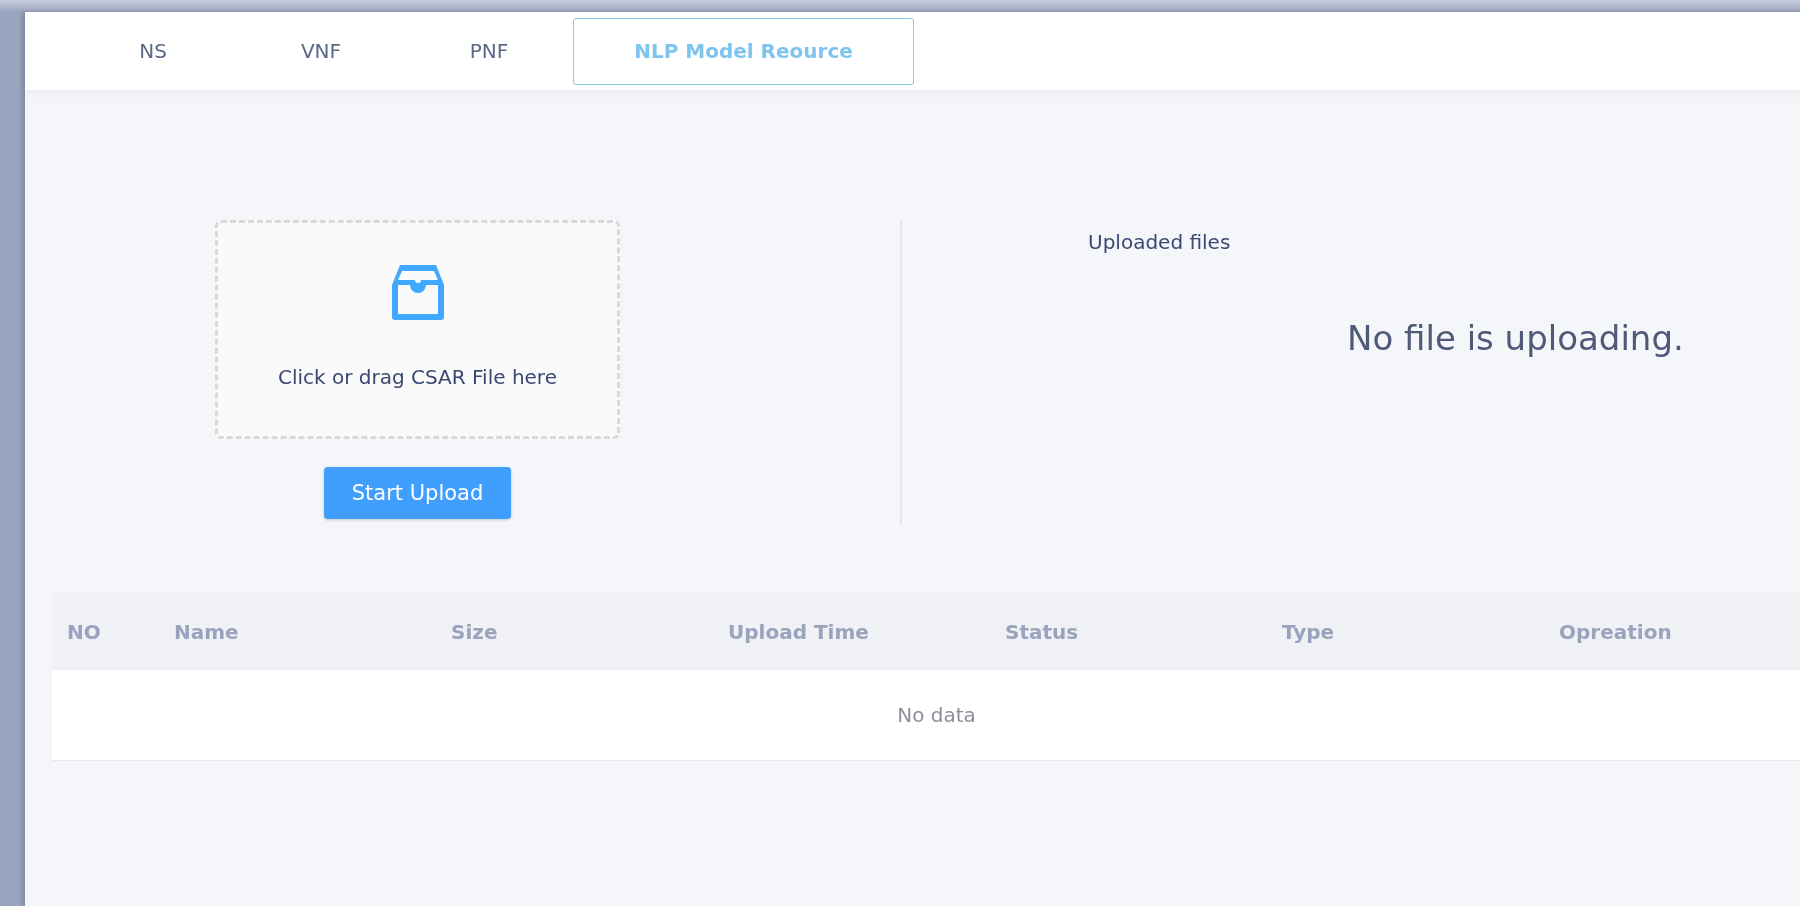 This screenshot has width=1800, height=906. Describe the element at coordinates (417, 377) in the screenshot. I see `drop-hint: Click or drag CSAR File here` at that location.